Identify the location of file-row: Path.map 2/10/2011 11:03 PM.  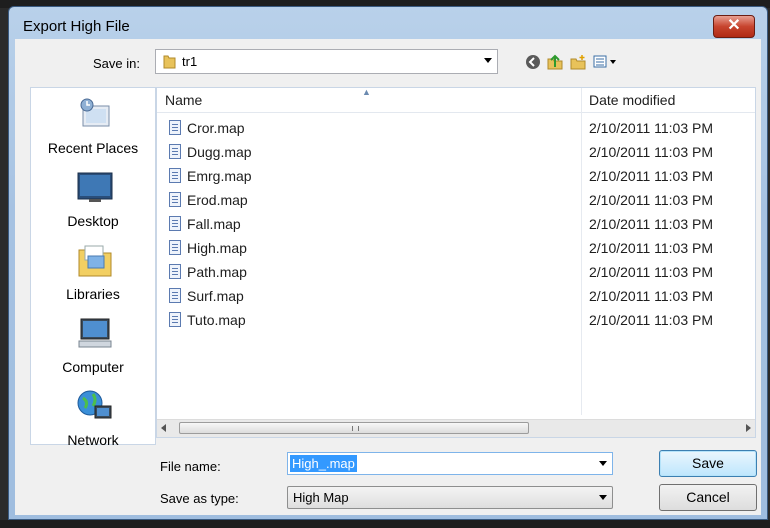
(456, 272).